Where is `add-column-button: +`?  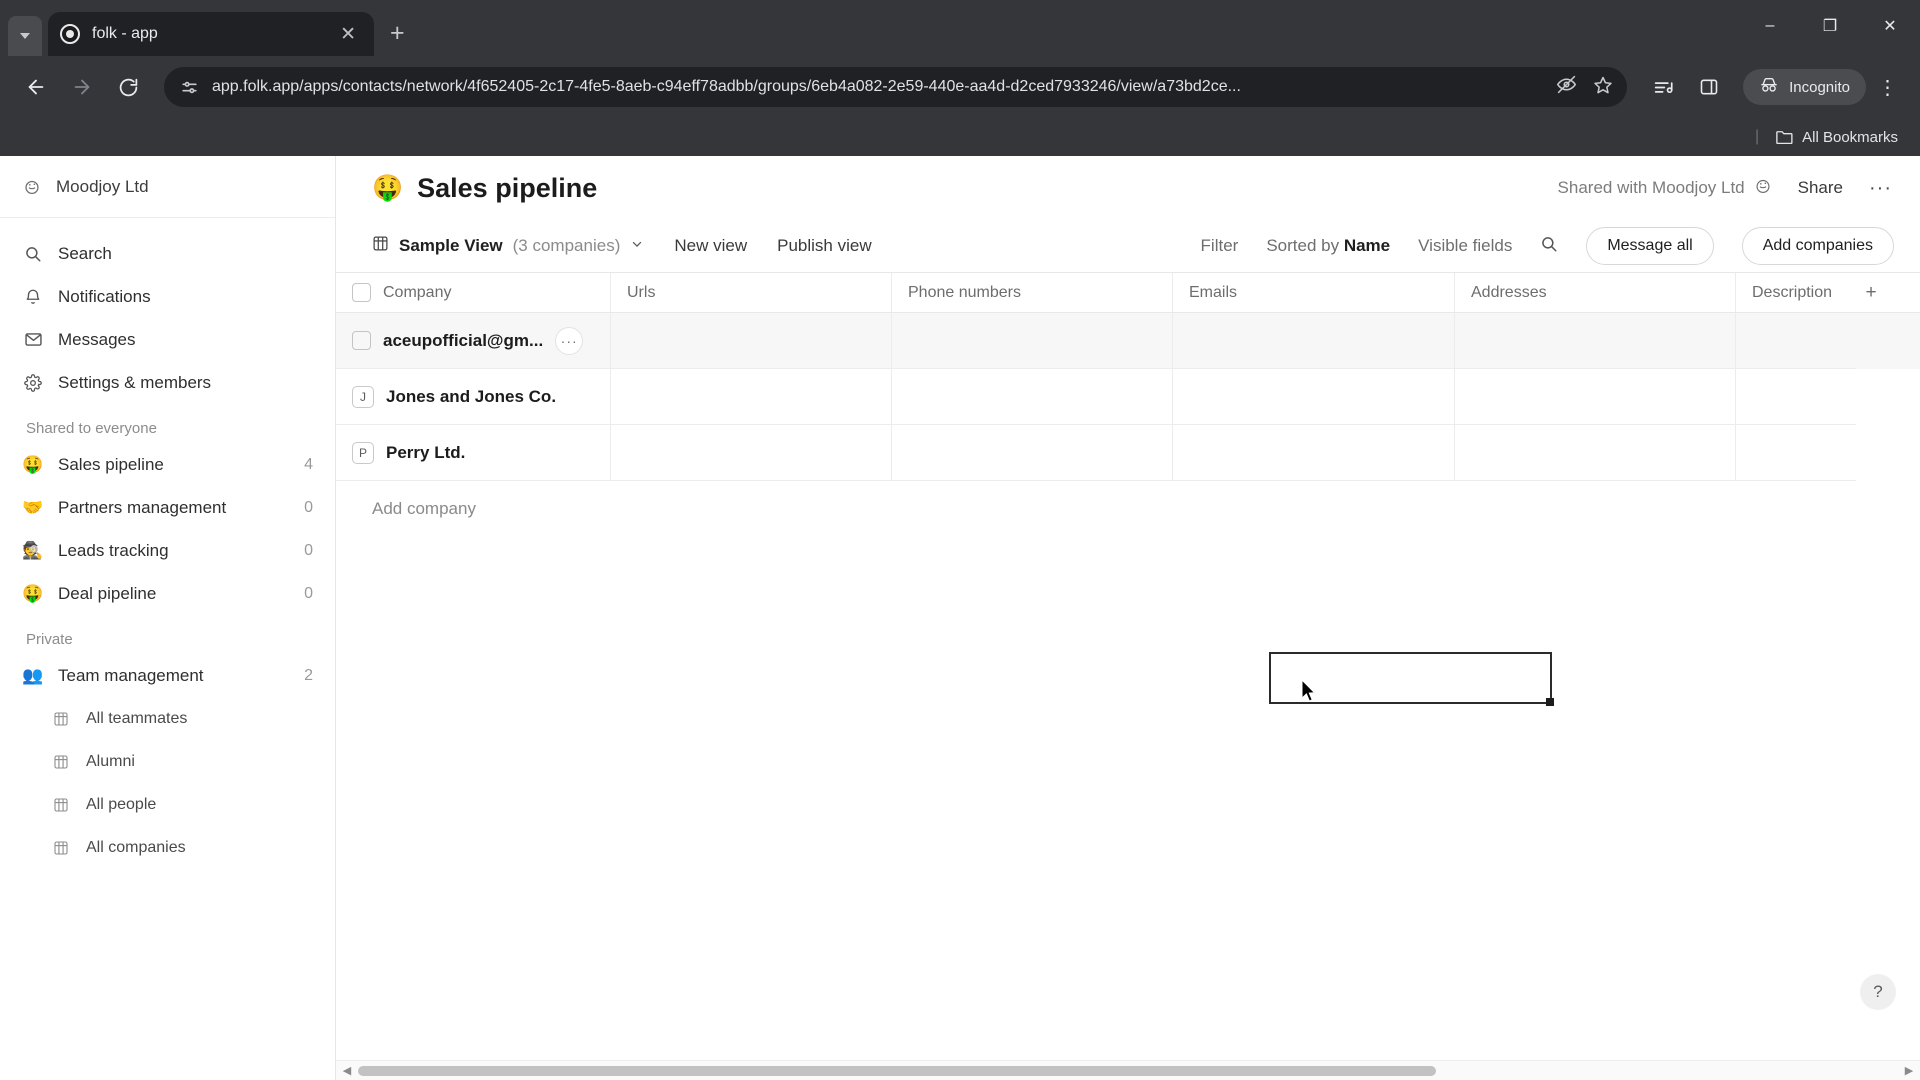
add-column-button: + is located at coordinates (1871, 292).